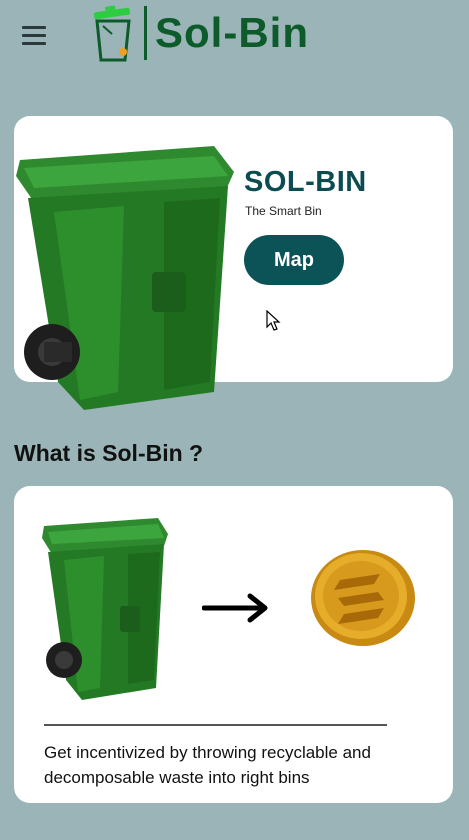 The width and height of the screenshot is (469, 840). I want to click on section-title: What is Sol-Bin ?, so click(109, 453).